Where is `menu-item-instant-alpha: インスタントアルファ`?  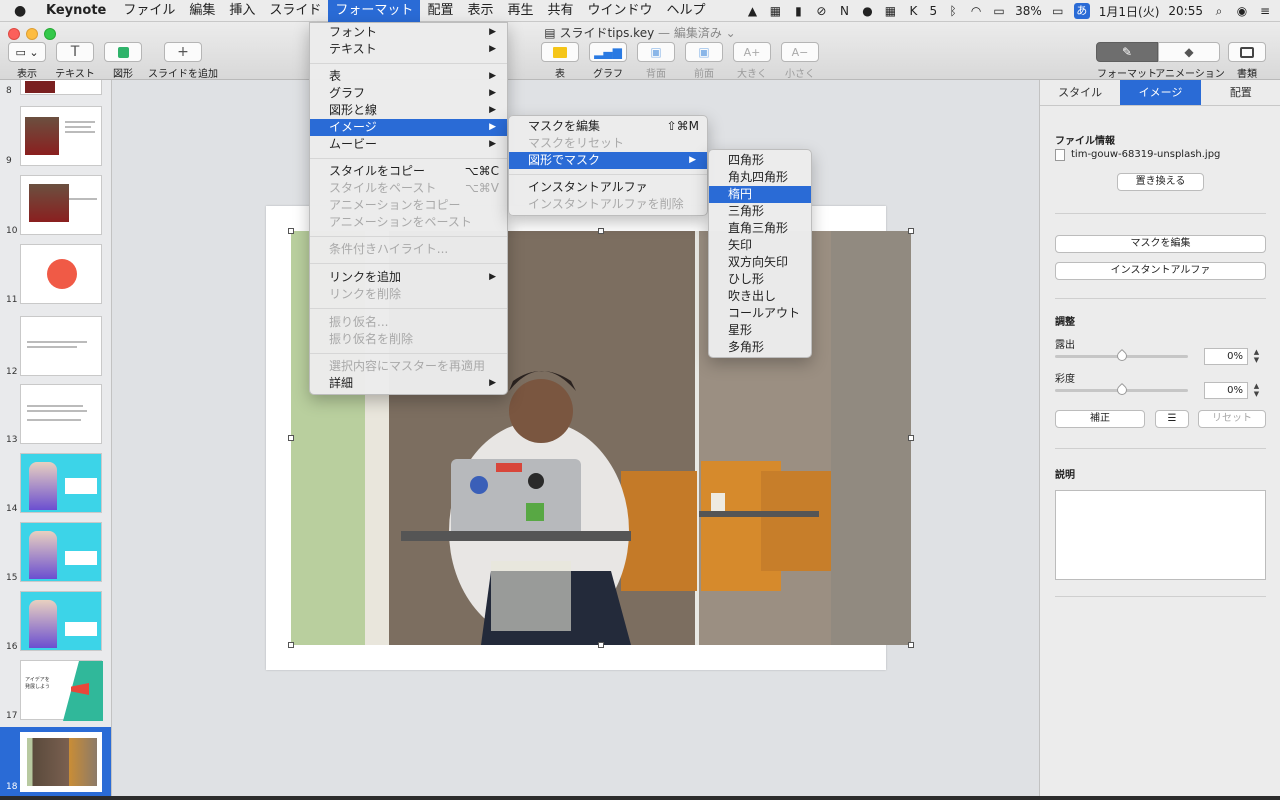
menu-item-instant-alpha: インスタントアルファ is located at coordinates (608, 187).